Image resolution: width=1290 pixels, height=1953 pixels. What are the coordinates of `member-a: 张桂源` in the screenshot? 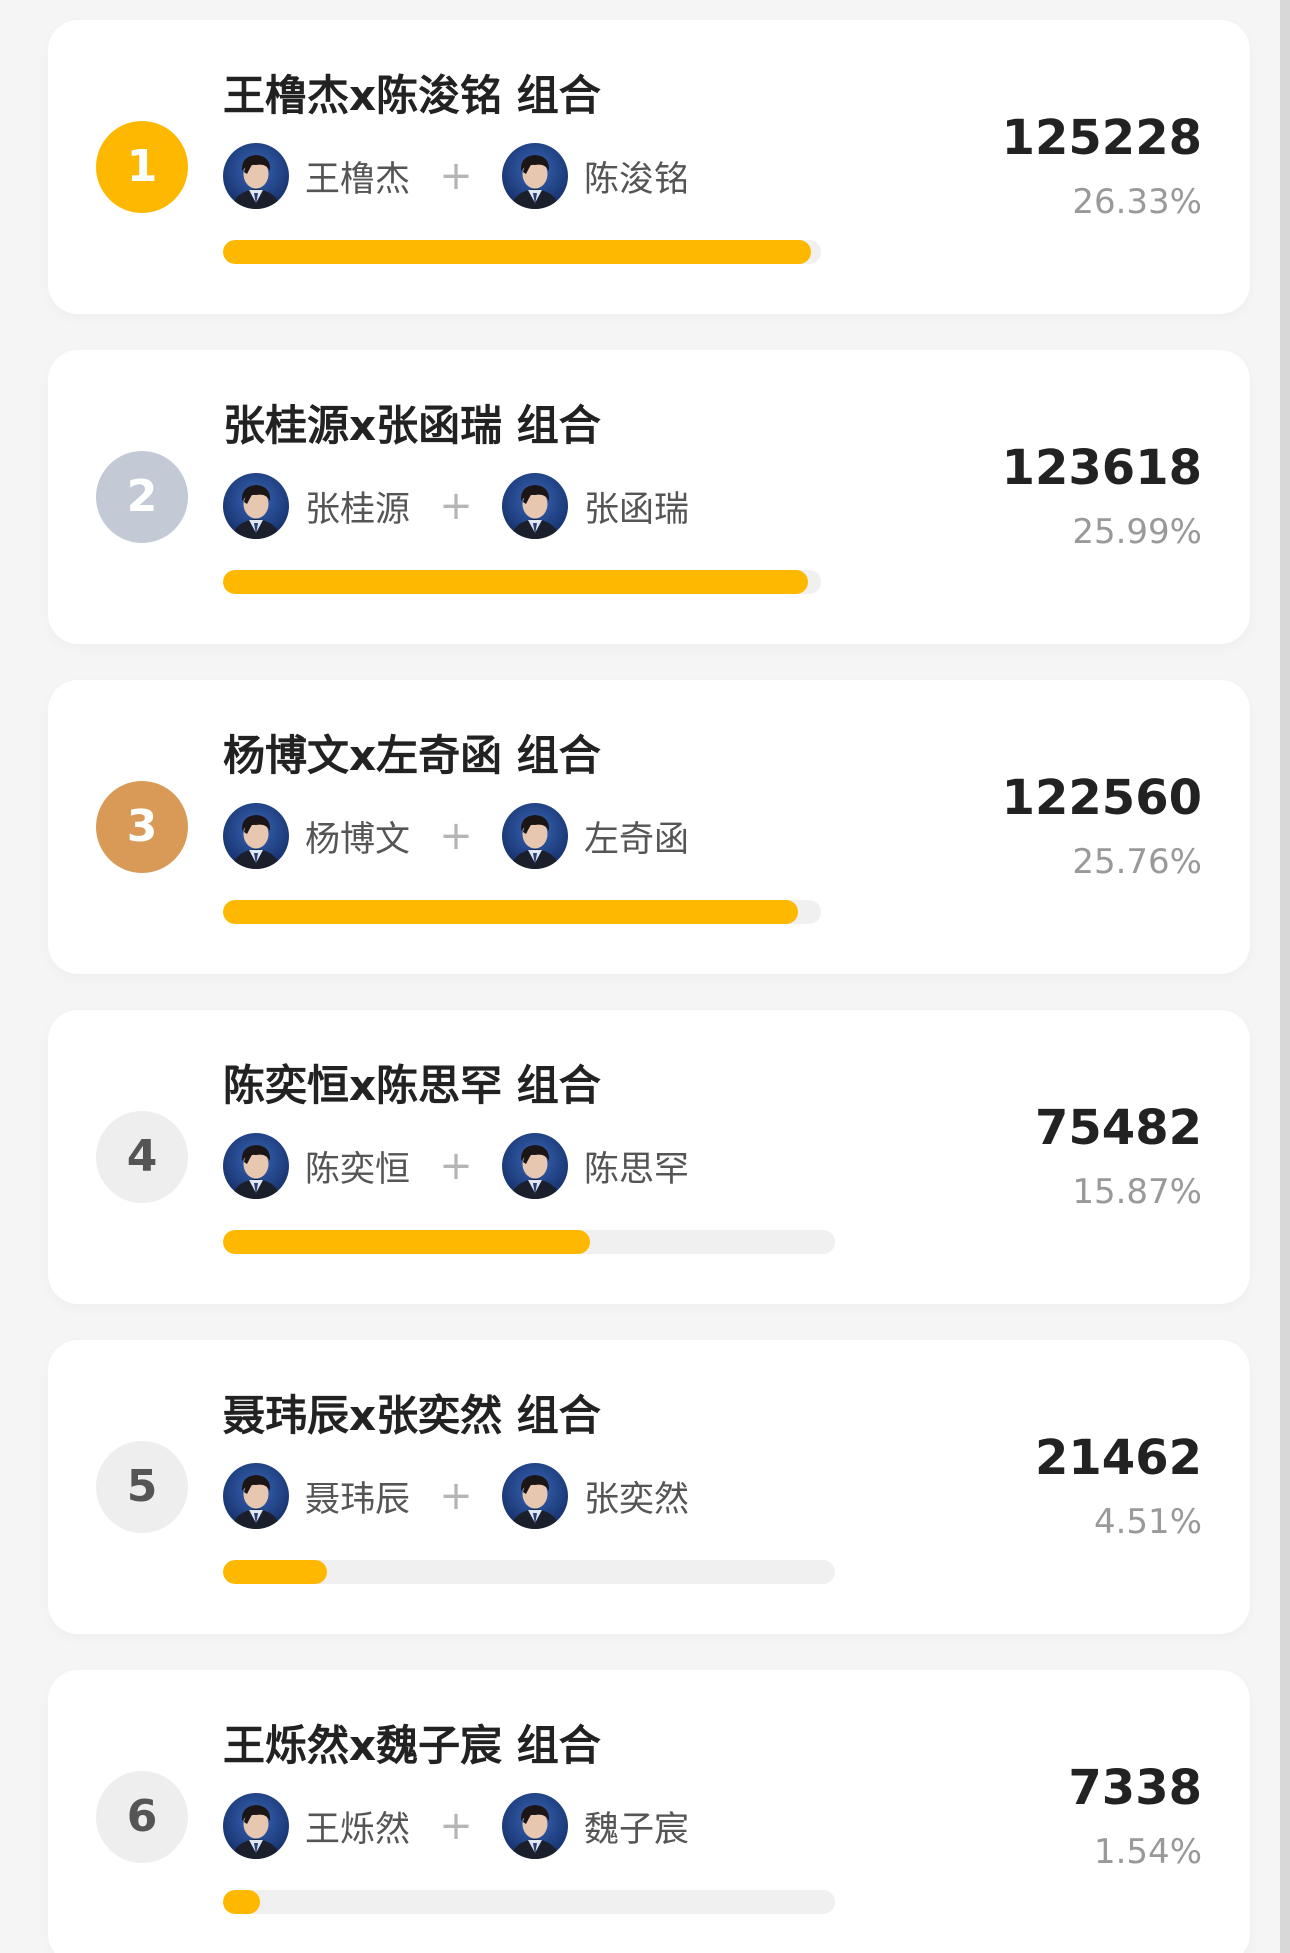 It's located at (316, 506).